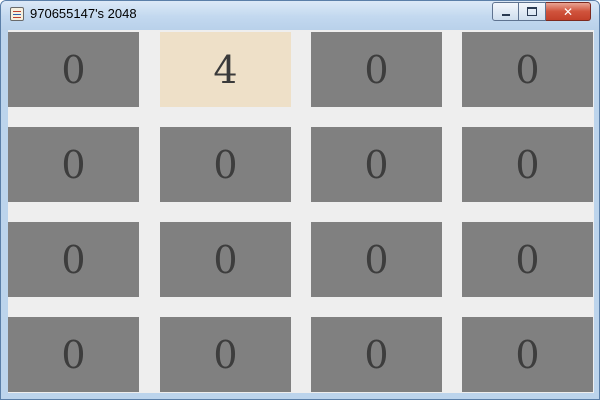 The height and width of the screenshot is (400, 600). What do you see at coordinates (73, 69) in the screenshot?
I see `tile-r1-c1: 0` at bounding box center [73, 69].